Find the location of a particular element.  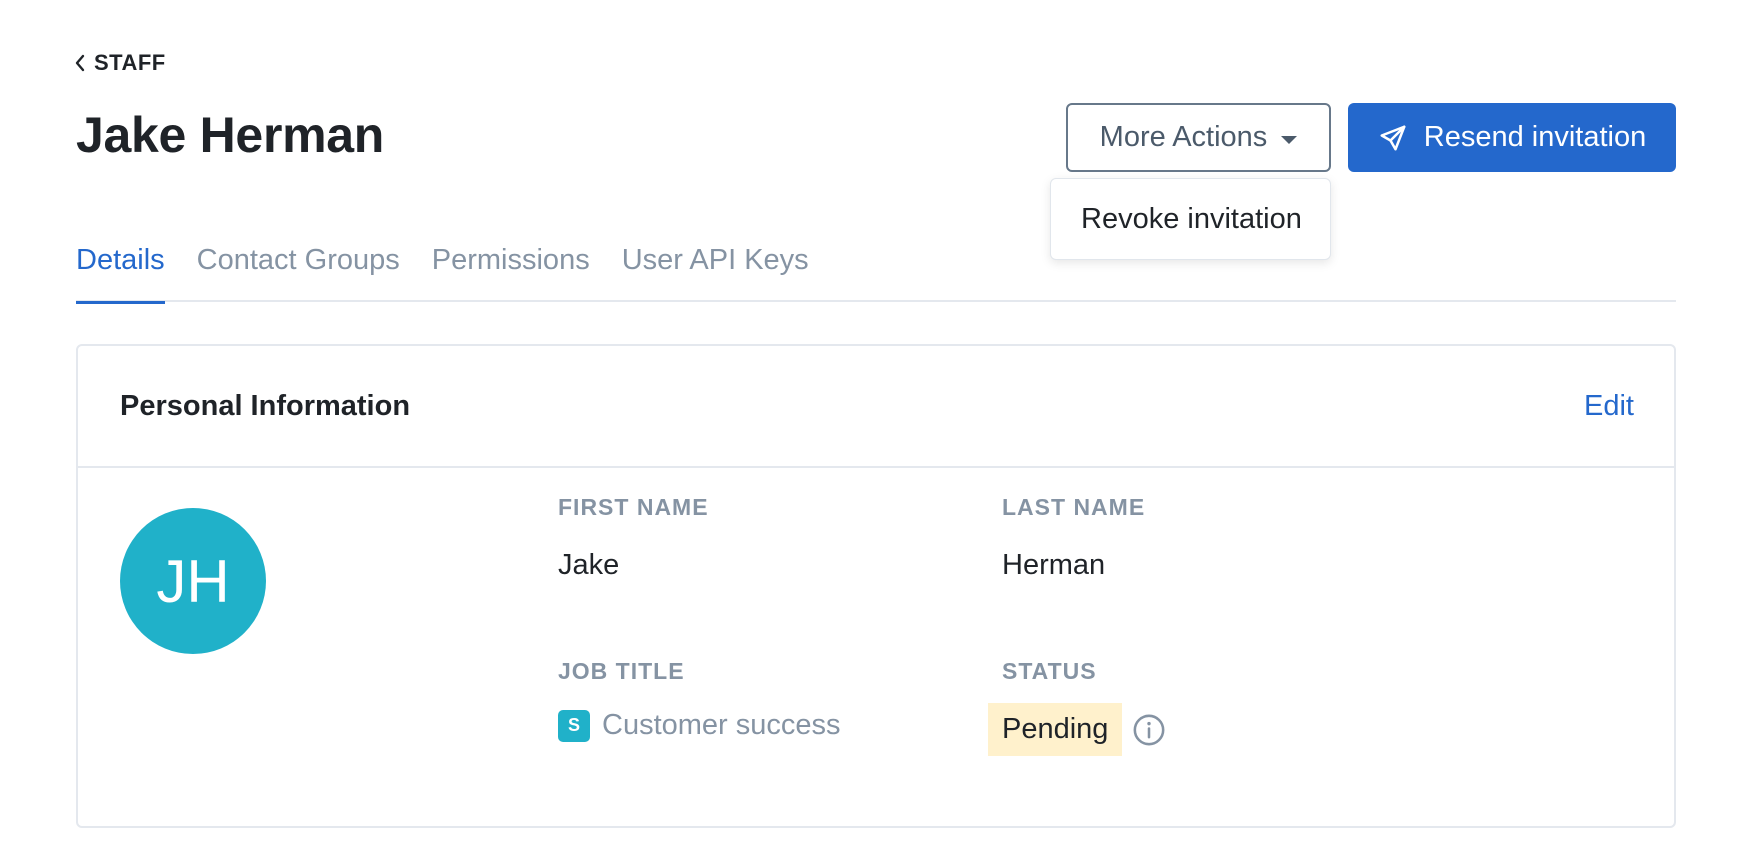

status-row: Pending is located at coordinates (1077, 729).